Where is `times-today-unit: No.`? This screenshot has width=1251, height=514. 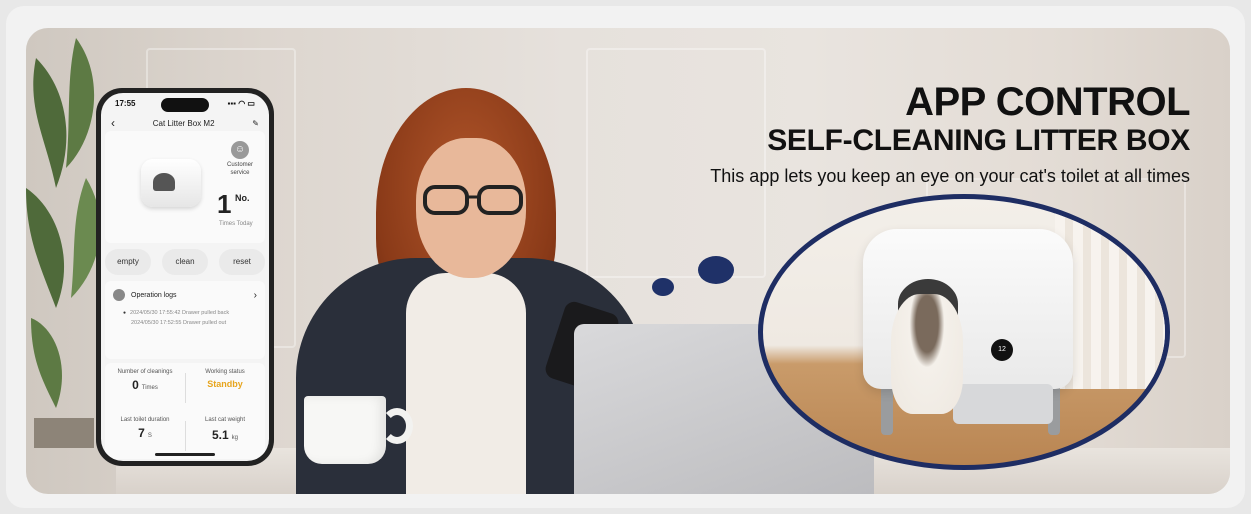
times-today-unit: No. is located at coordinates (242, 198).